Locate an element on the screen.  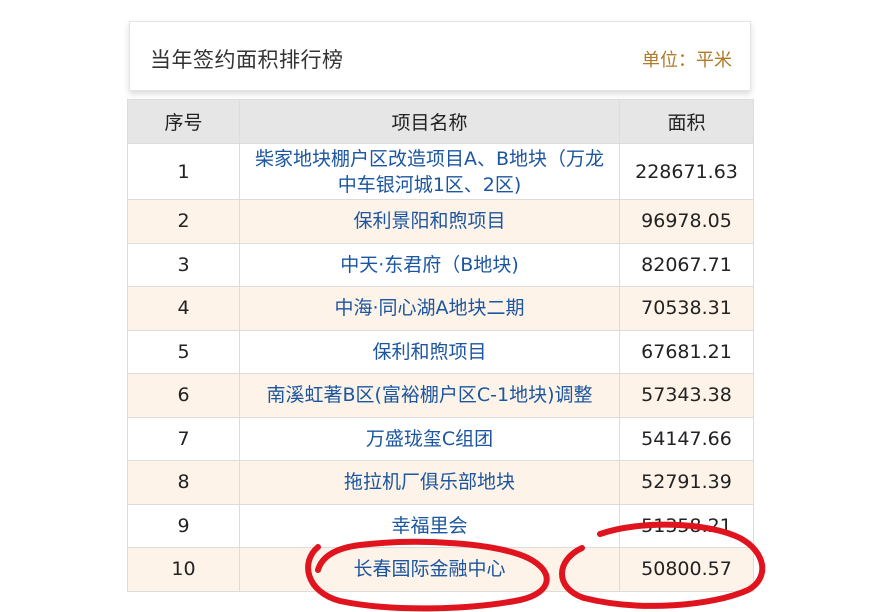
table-header-row: 序号 项目名称 面积 is located at coordinates (440, 121).